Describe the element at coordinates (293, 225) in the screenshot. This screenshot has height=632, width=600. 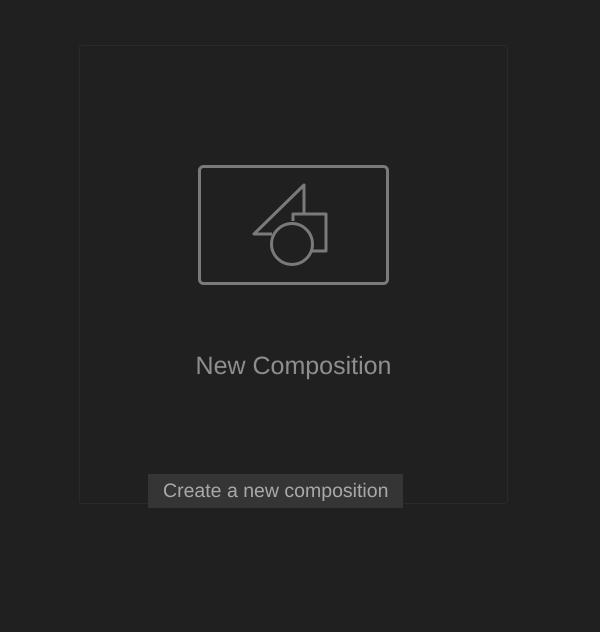
I see `composition-icon` at that location.